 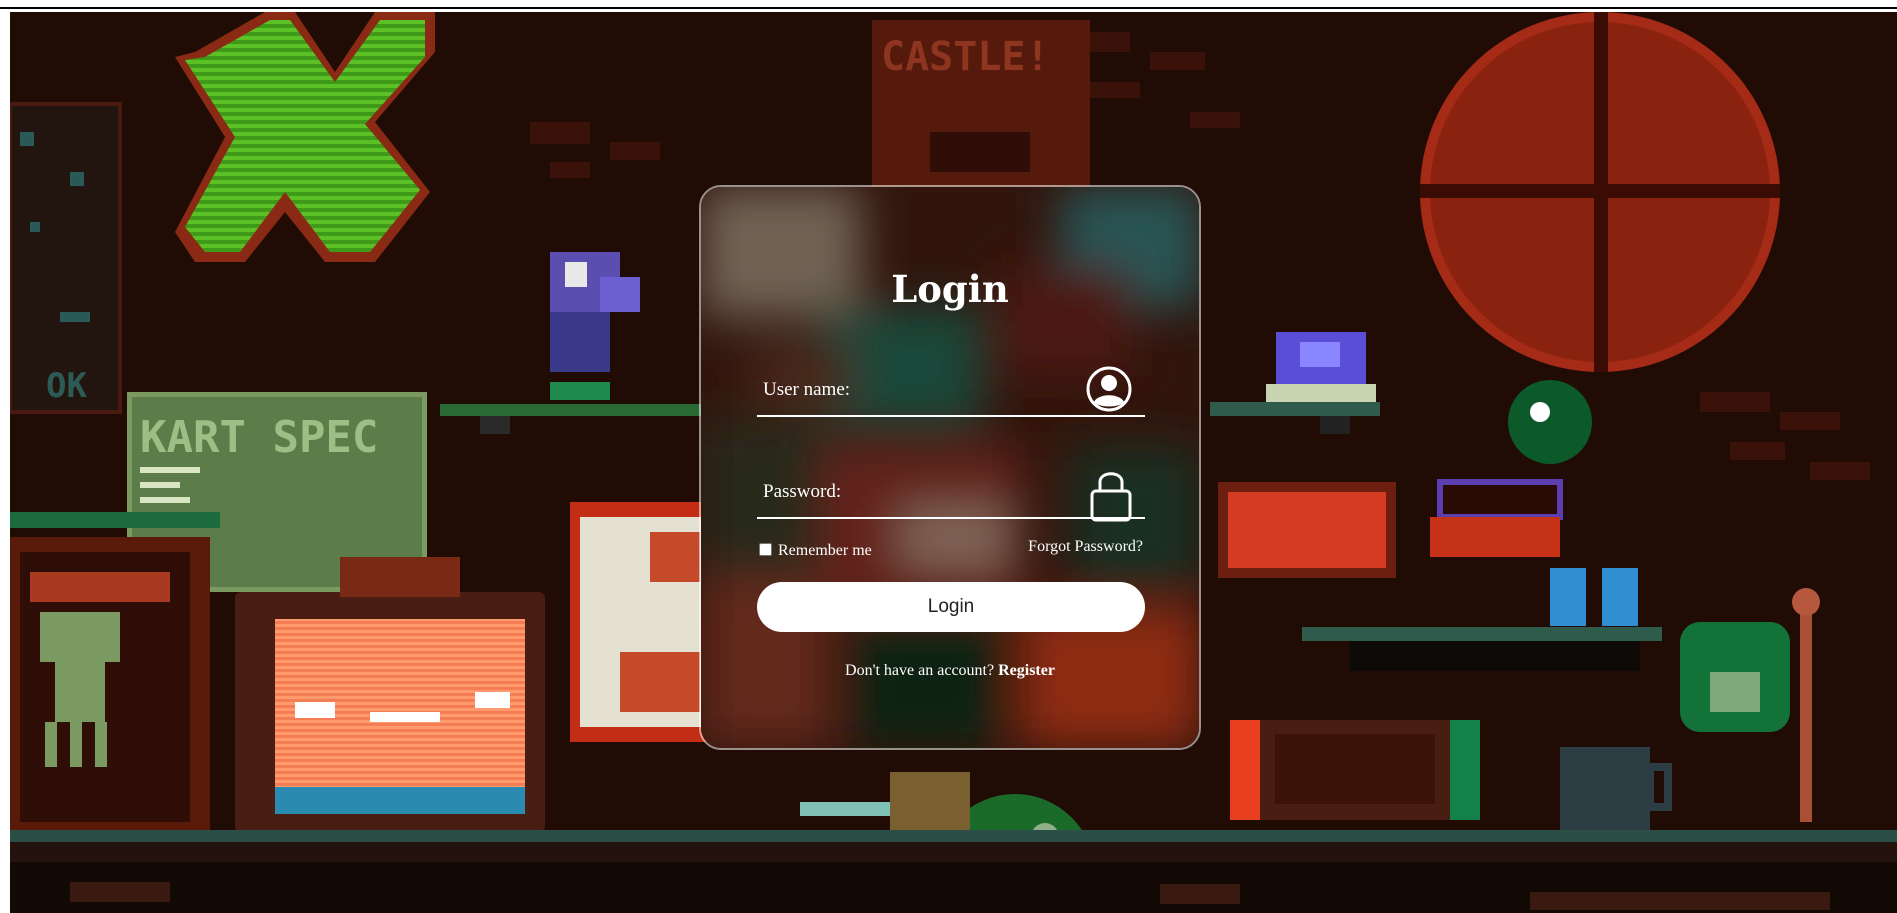 I want to click on lock-icon, so click(x=1111, y=497).